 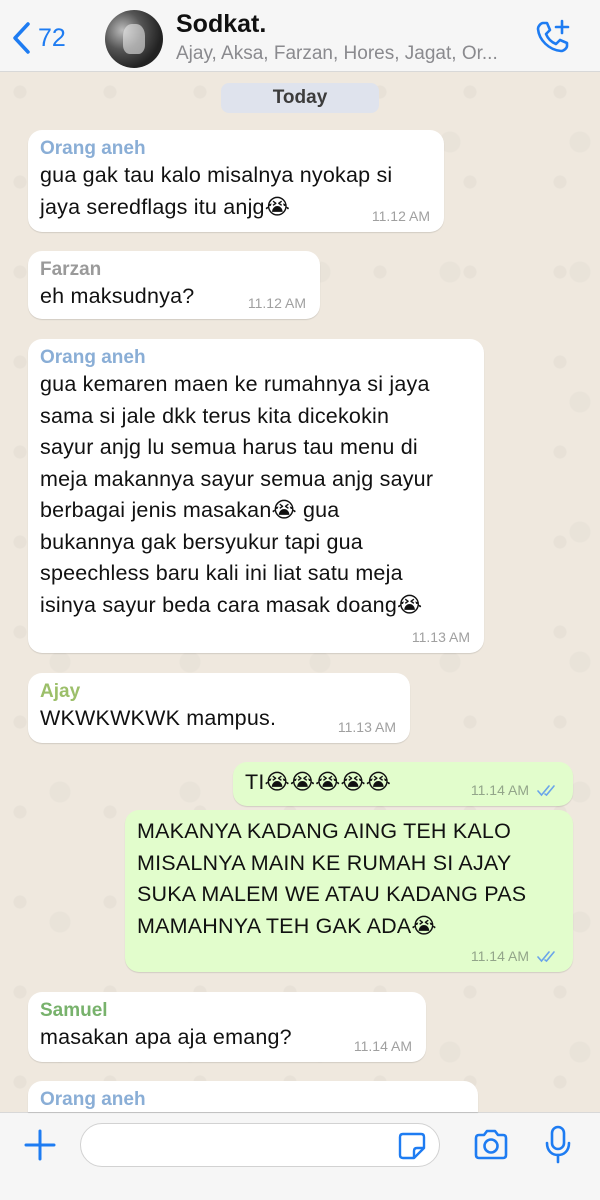 I want to click on plus-icon, so click(x=40, y=1145).